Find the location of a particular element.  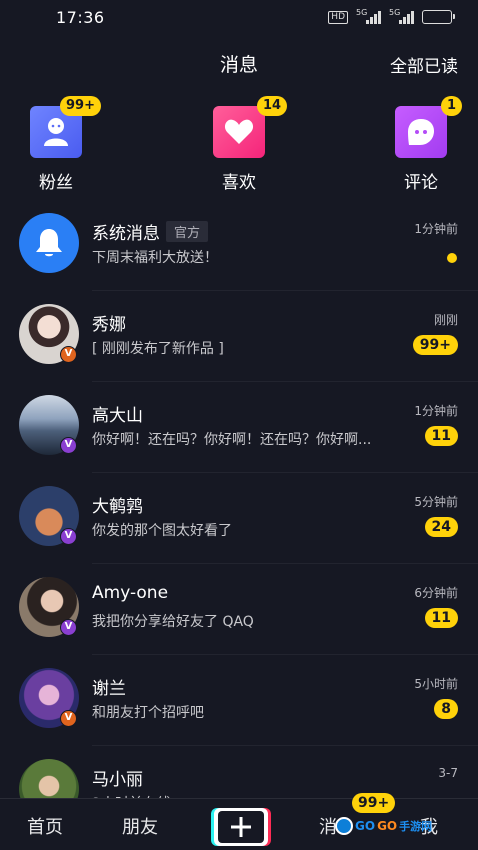

list-item: V 高大山 你好啊！还在吗？你好啊！还在吗？你好啊... 1分钟前 11 is located at coordinates (239, 427).